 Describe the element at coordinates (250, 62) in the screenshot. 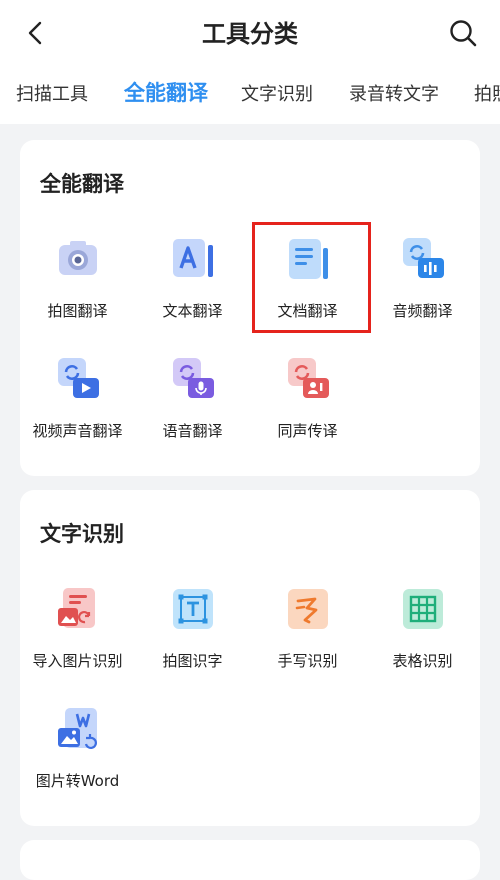

I see `app-header: 工具分类 扫描工具 全能翻译 文字识别 录音转文字 拍照` at that location.